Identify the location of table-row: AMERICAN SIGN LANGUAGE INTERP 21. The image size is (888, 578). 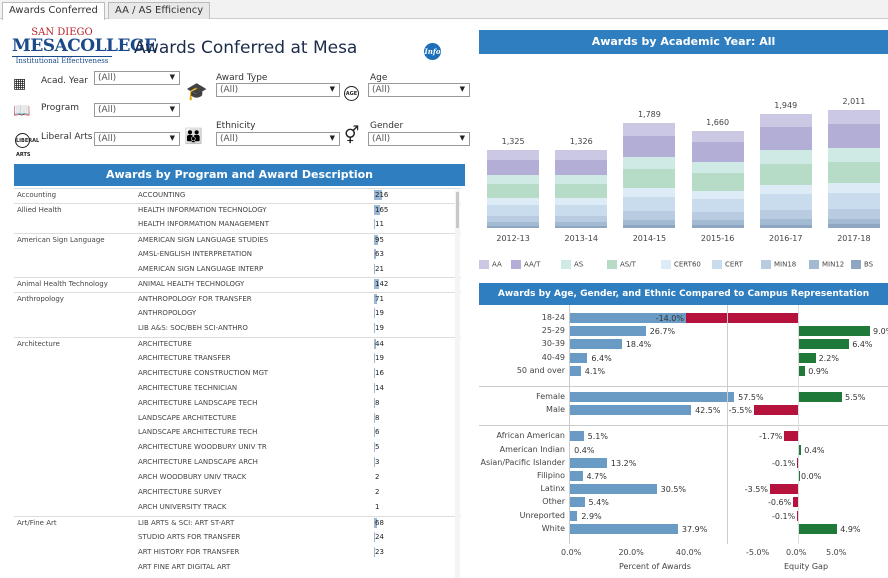
(237, 269).